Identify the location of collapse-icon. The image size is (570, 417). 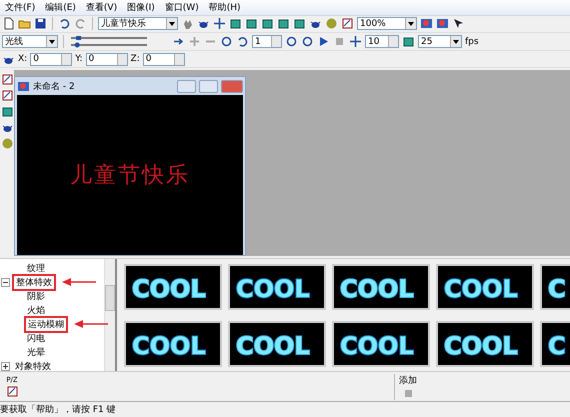
(5, 282).